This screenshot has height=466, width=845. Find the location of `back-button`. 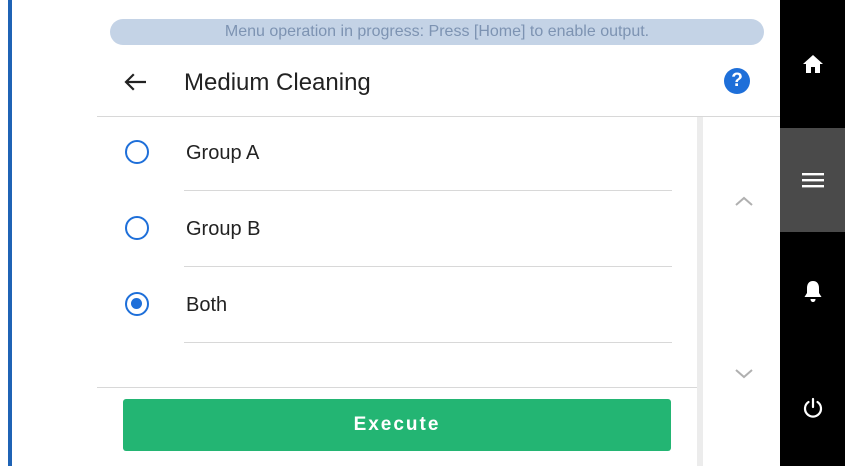

back-button is located at coordinates (135, 82).